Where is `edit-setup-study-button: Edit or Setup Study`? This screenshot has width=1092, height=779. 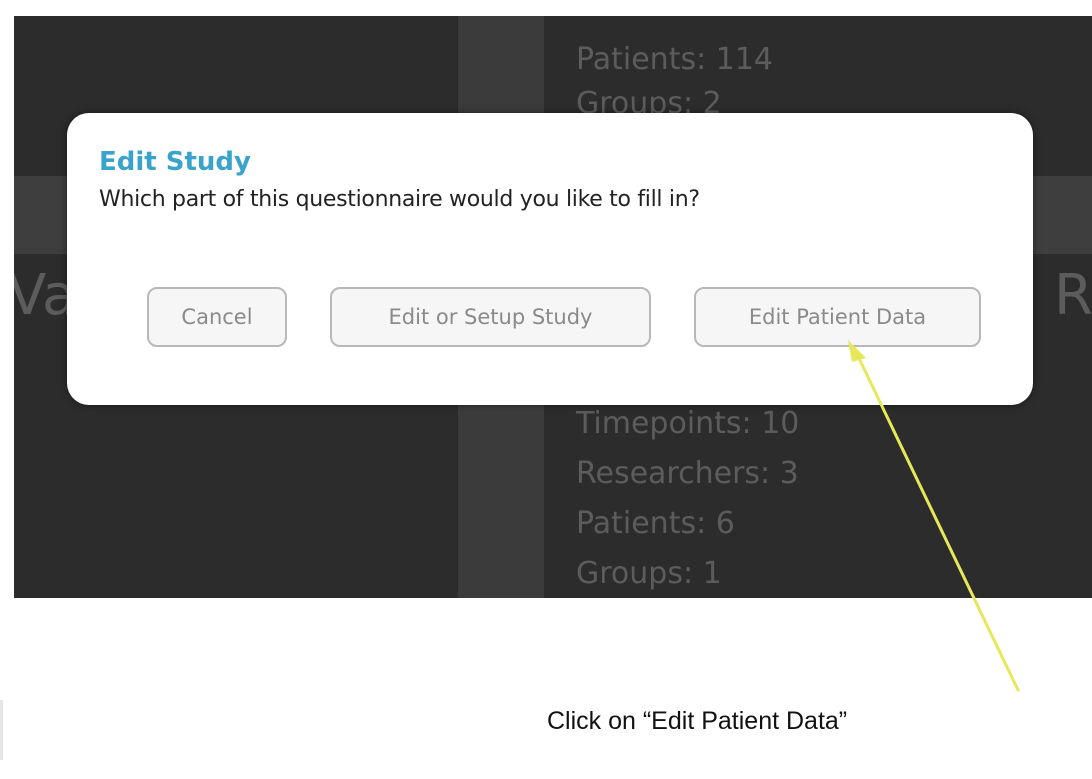 edit-setup-study-button: Edit or Setup Study is located at coordinates (490, 317).